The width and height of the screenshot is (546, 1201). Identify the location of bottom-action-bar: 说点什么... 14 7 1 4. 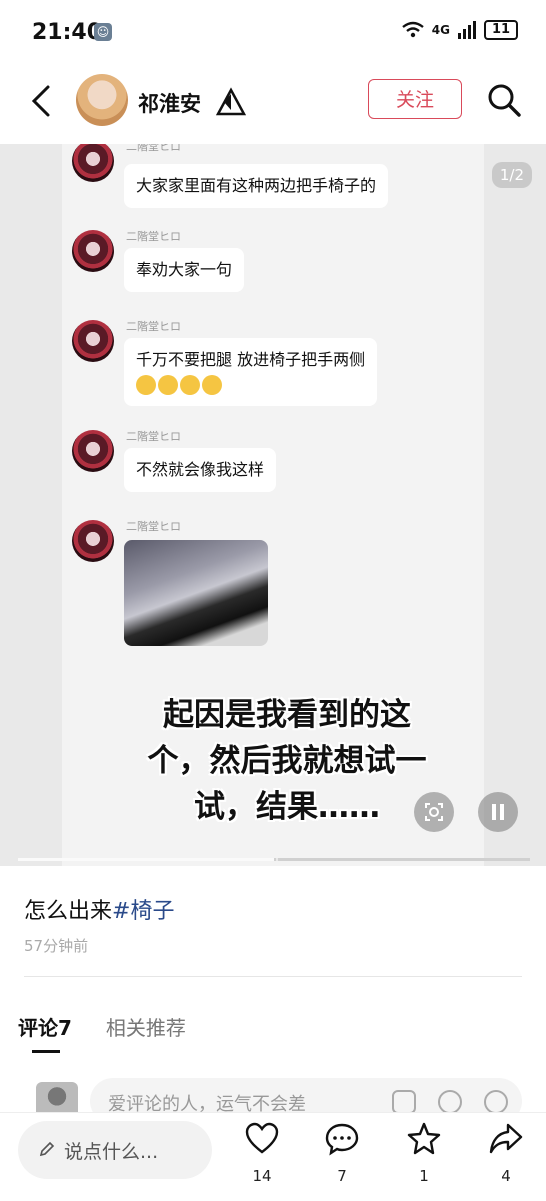
(273, 1156).